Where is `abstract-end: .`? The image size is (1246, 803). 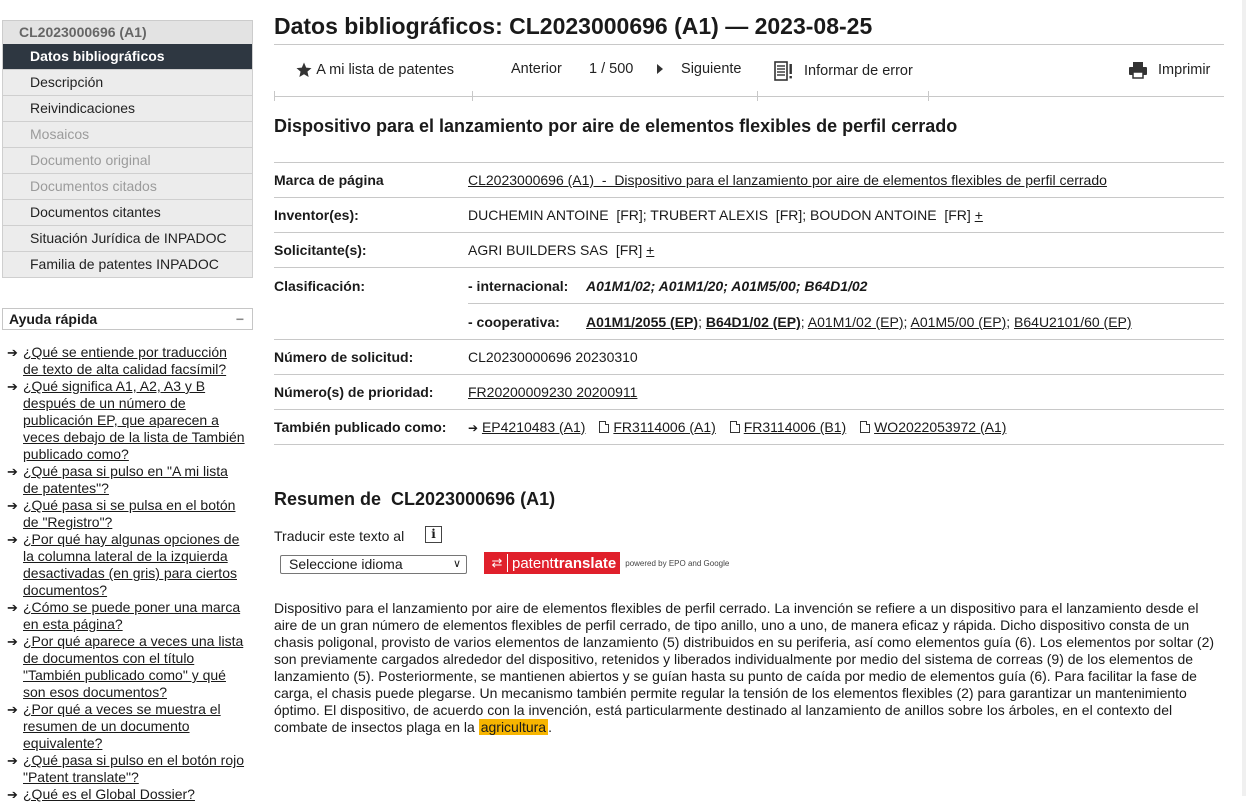
abstract-end: . is located at coordinates (550, 727).